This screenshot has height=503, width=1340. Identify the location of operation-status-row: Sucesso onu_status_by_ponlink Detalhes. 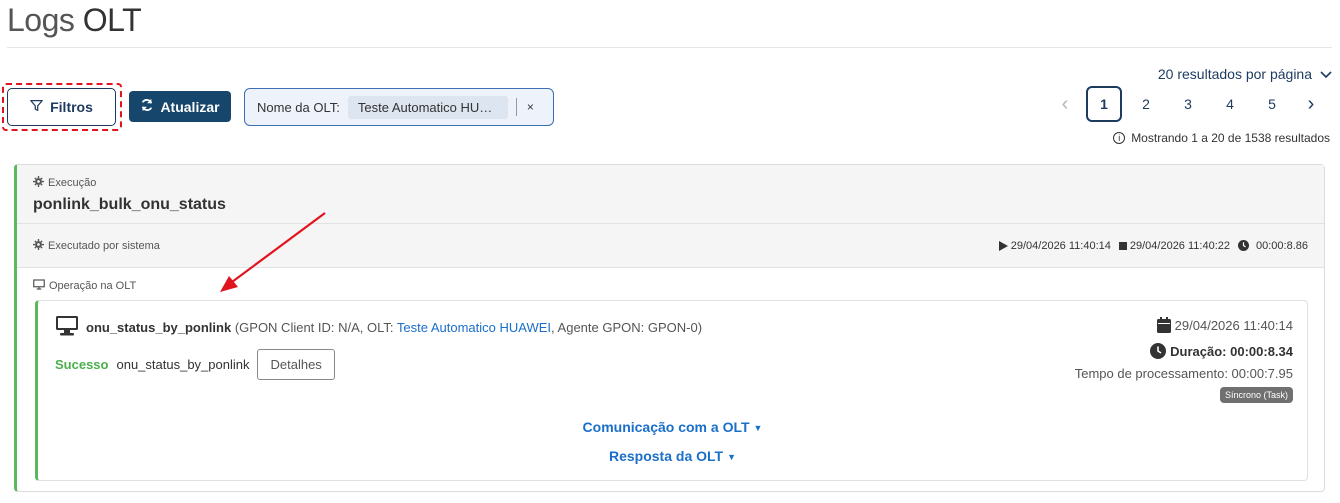
(195, 364).